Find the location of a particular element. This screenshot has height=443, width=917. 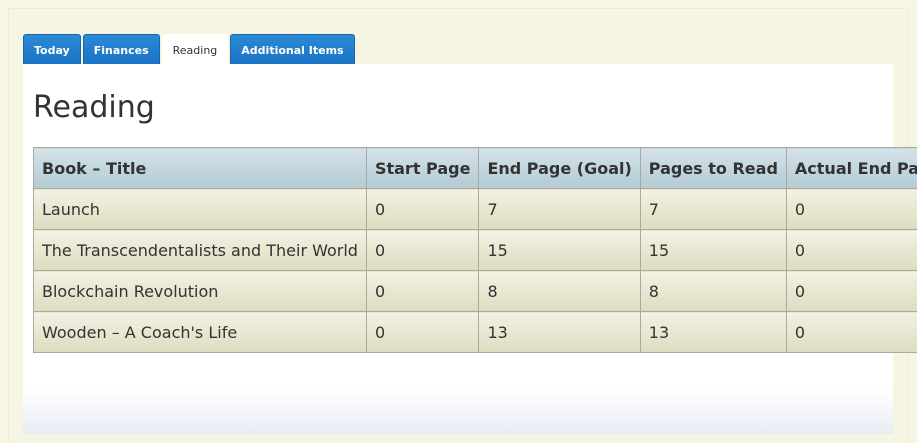

cell-pages-to-read: 7 is located at coordinates (713, 209).